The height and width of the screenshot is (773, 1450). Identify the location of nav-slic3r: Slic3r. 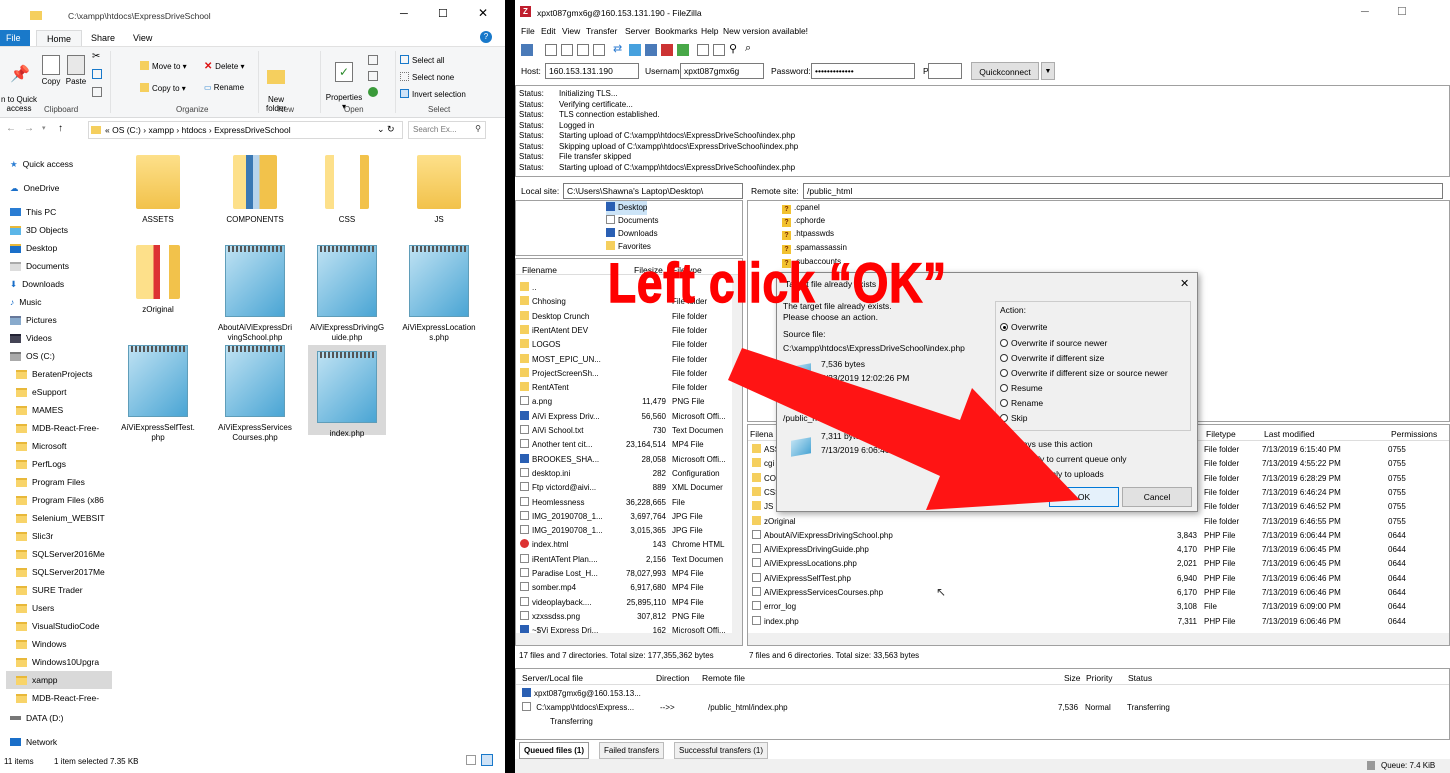
(66, 536).